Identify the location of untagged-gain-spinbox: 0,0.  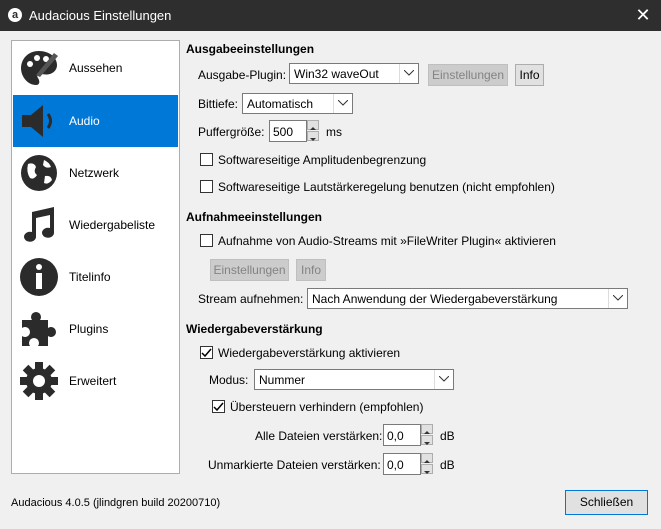
(408, 464).